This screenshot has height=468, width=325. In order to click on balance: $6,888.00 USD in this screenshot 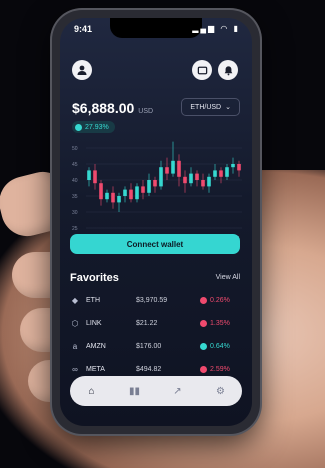, I will do `click(112, 108)`.